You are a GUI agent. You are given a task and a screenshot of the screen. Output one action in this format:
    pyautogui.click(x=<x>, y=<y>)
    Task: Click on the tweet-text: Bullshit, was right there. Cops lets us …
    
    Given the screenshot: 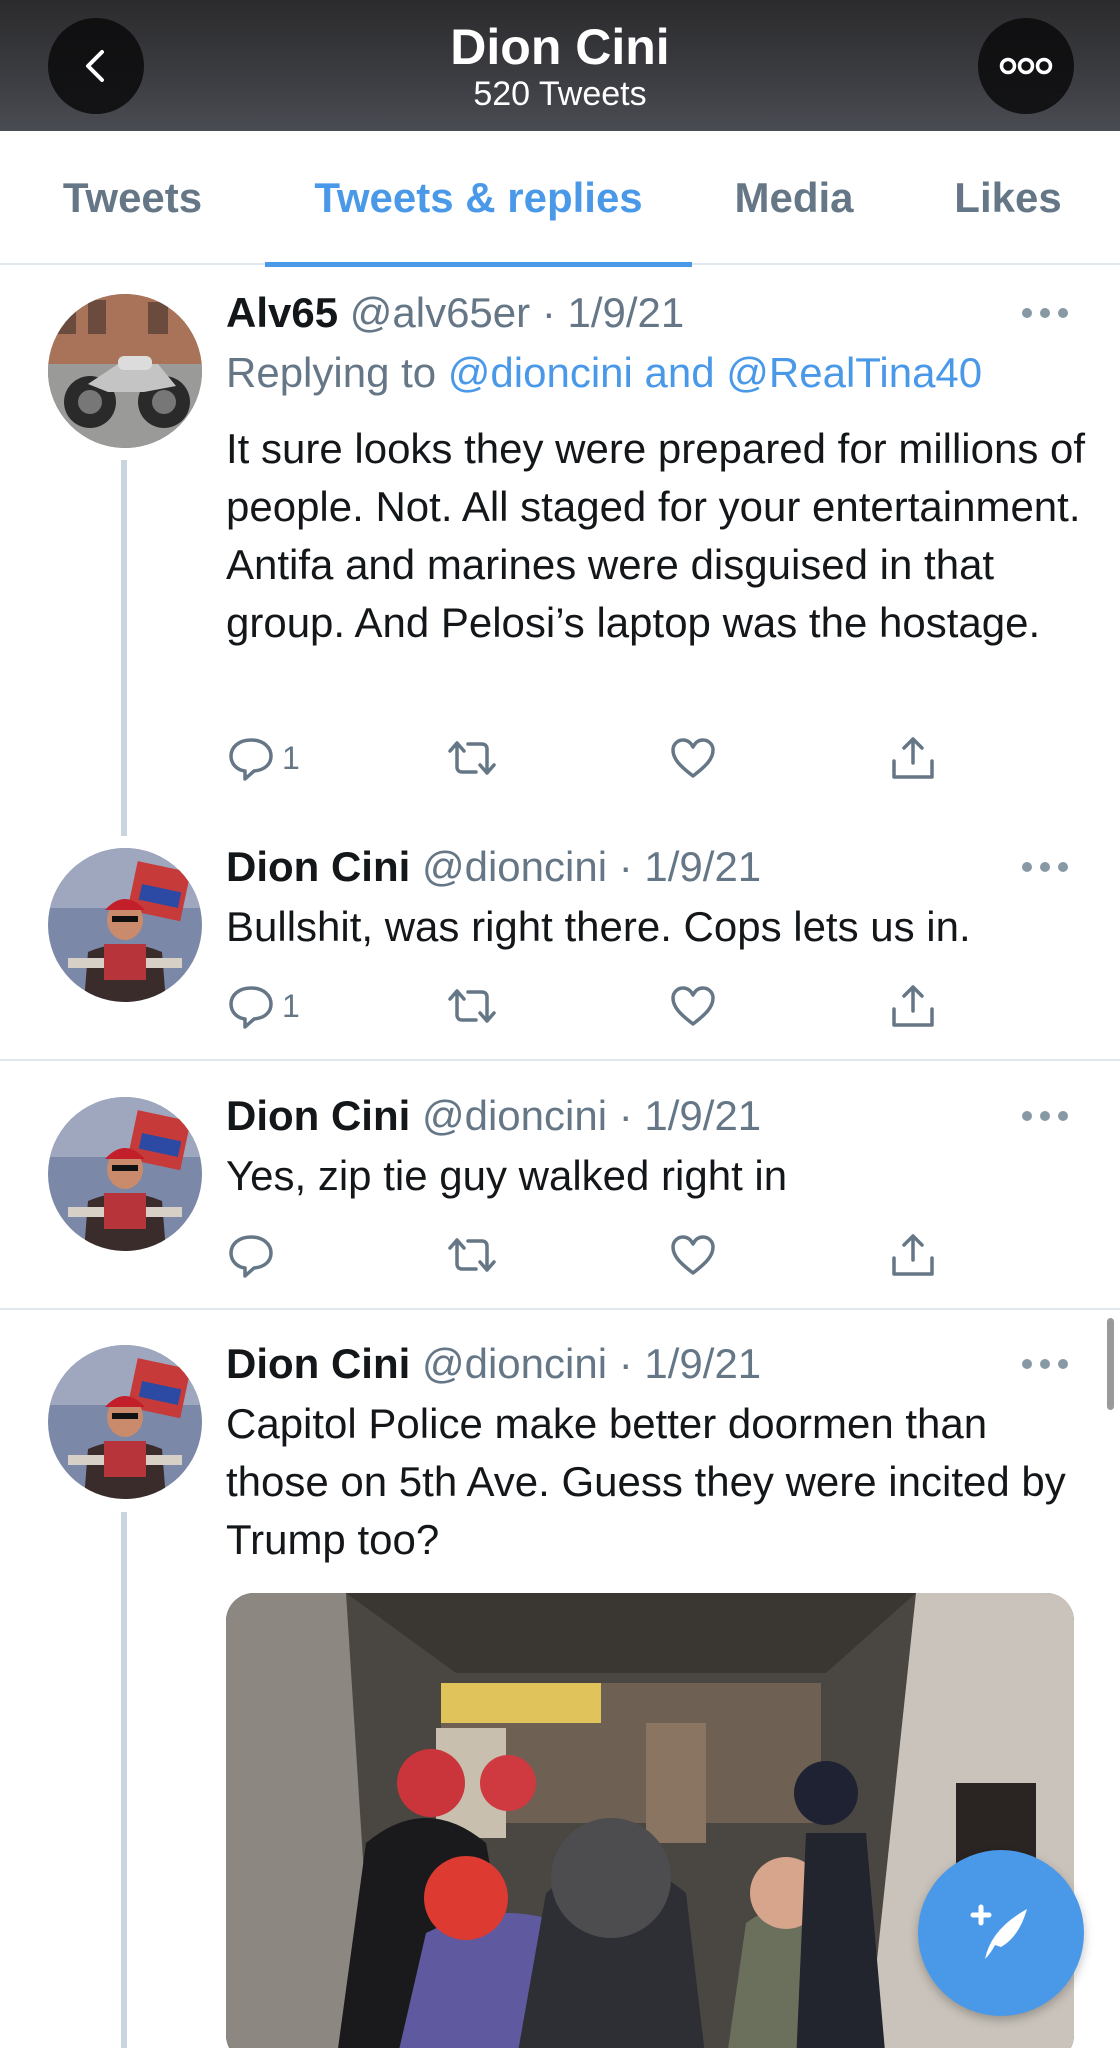 What is the action you would take?
    pyautogui.click(x=598, y=926)
    